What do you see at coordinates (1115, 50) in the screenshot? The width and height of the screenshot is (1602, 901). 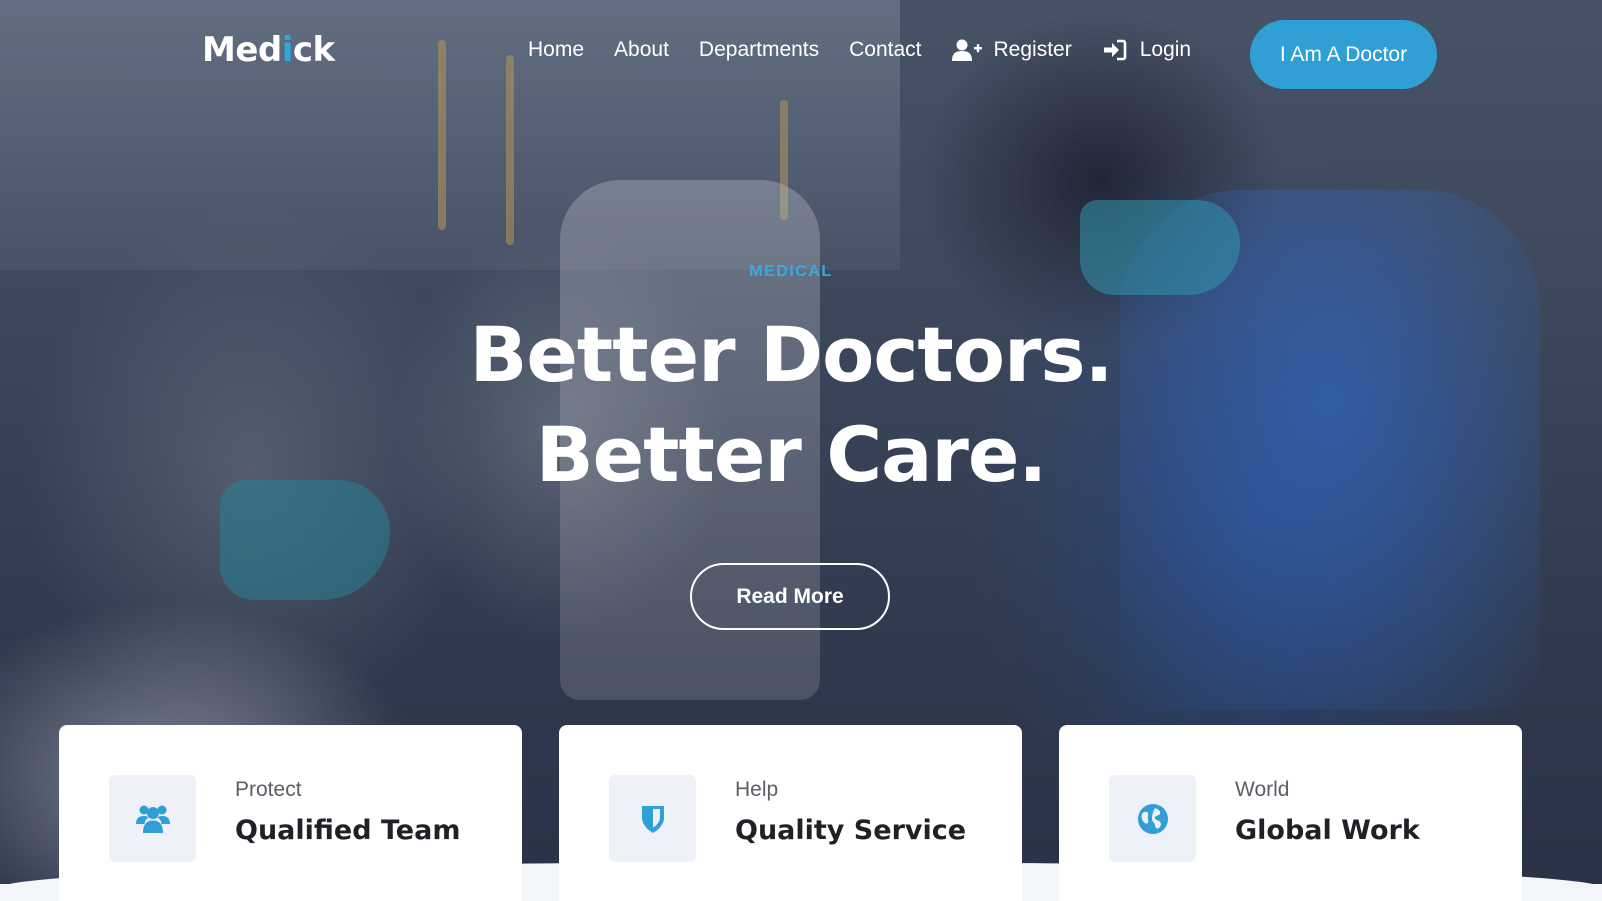 I see `sign-in-icon` at bounding box center [1115, 50].